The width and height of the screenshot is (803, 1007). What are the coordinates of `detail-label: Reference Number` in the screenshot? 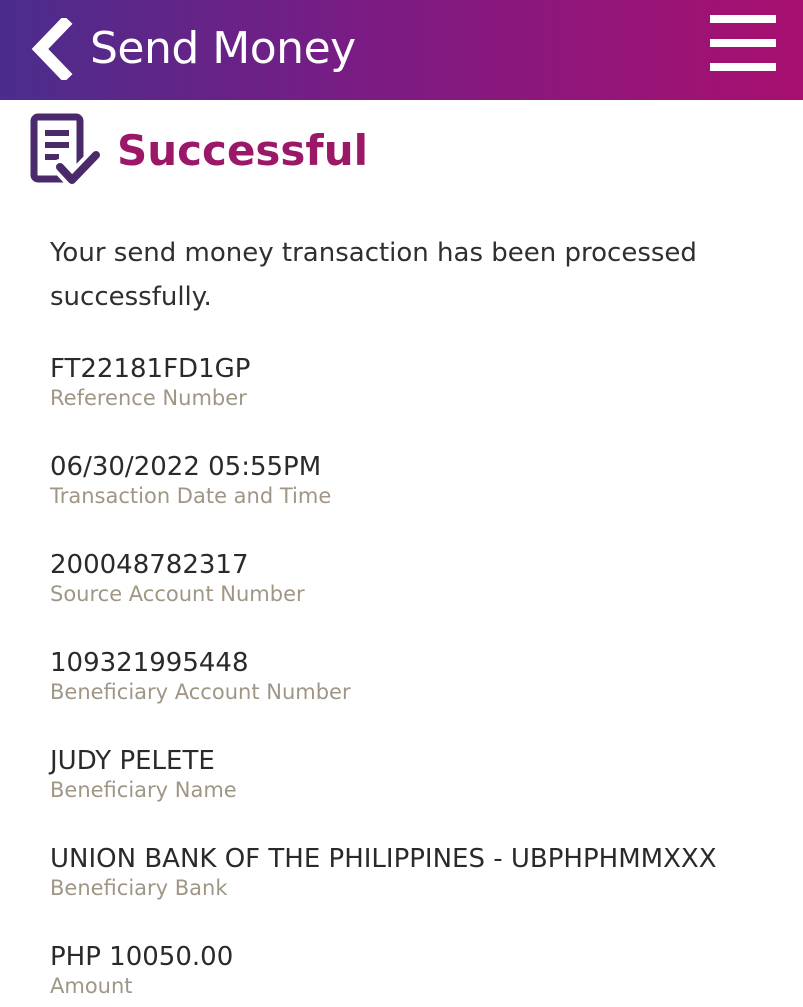 It's located at (148, 398).